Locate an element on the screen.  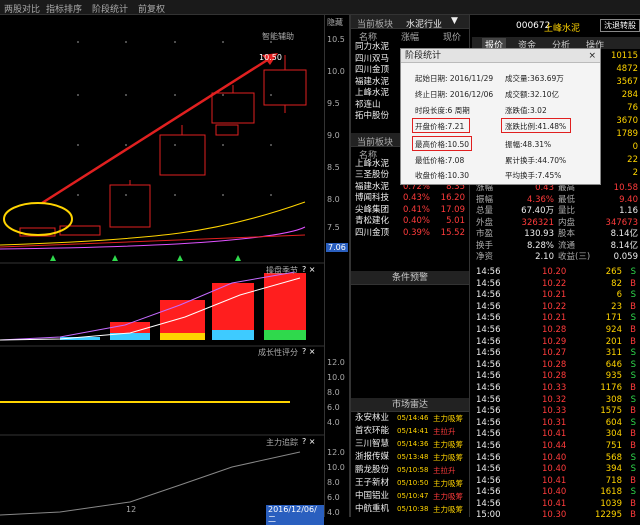
end-date-value: 2016/12/06 is located at coordinates (471, 94).